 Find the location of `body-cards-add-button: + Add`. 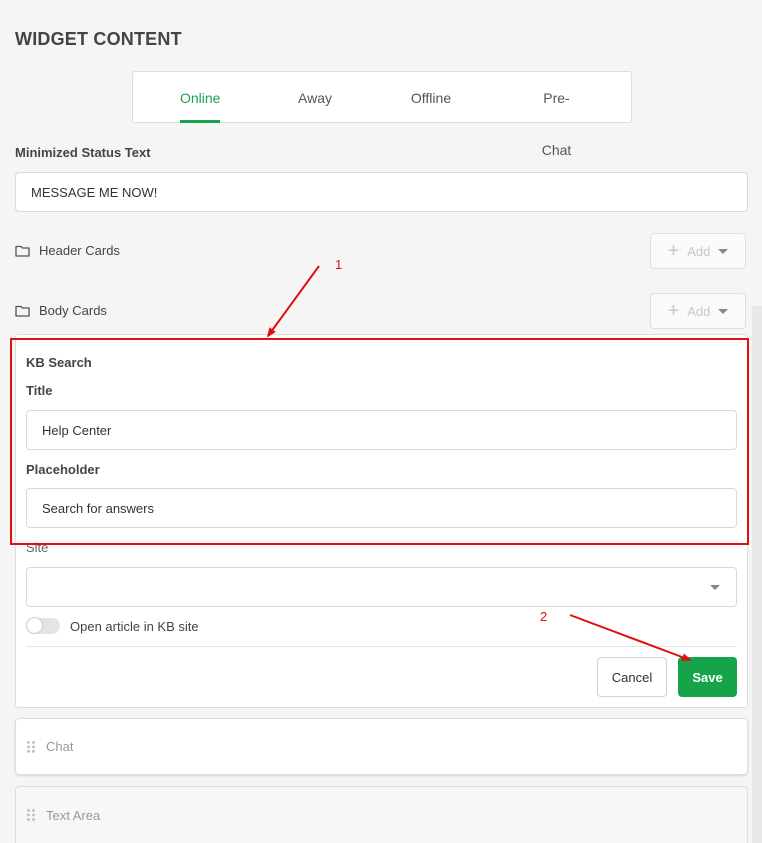

body-cards-add-button: + Add is located at coordinates (698, 311).